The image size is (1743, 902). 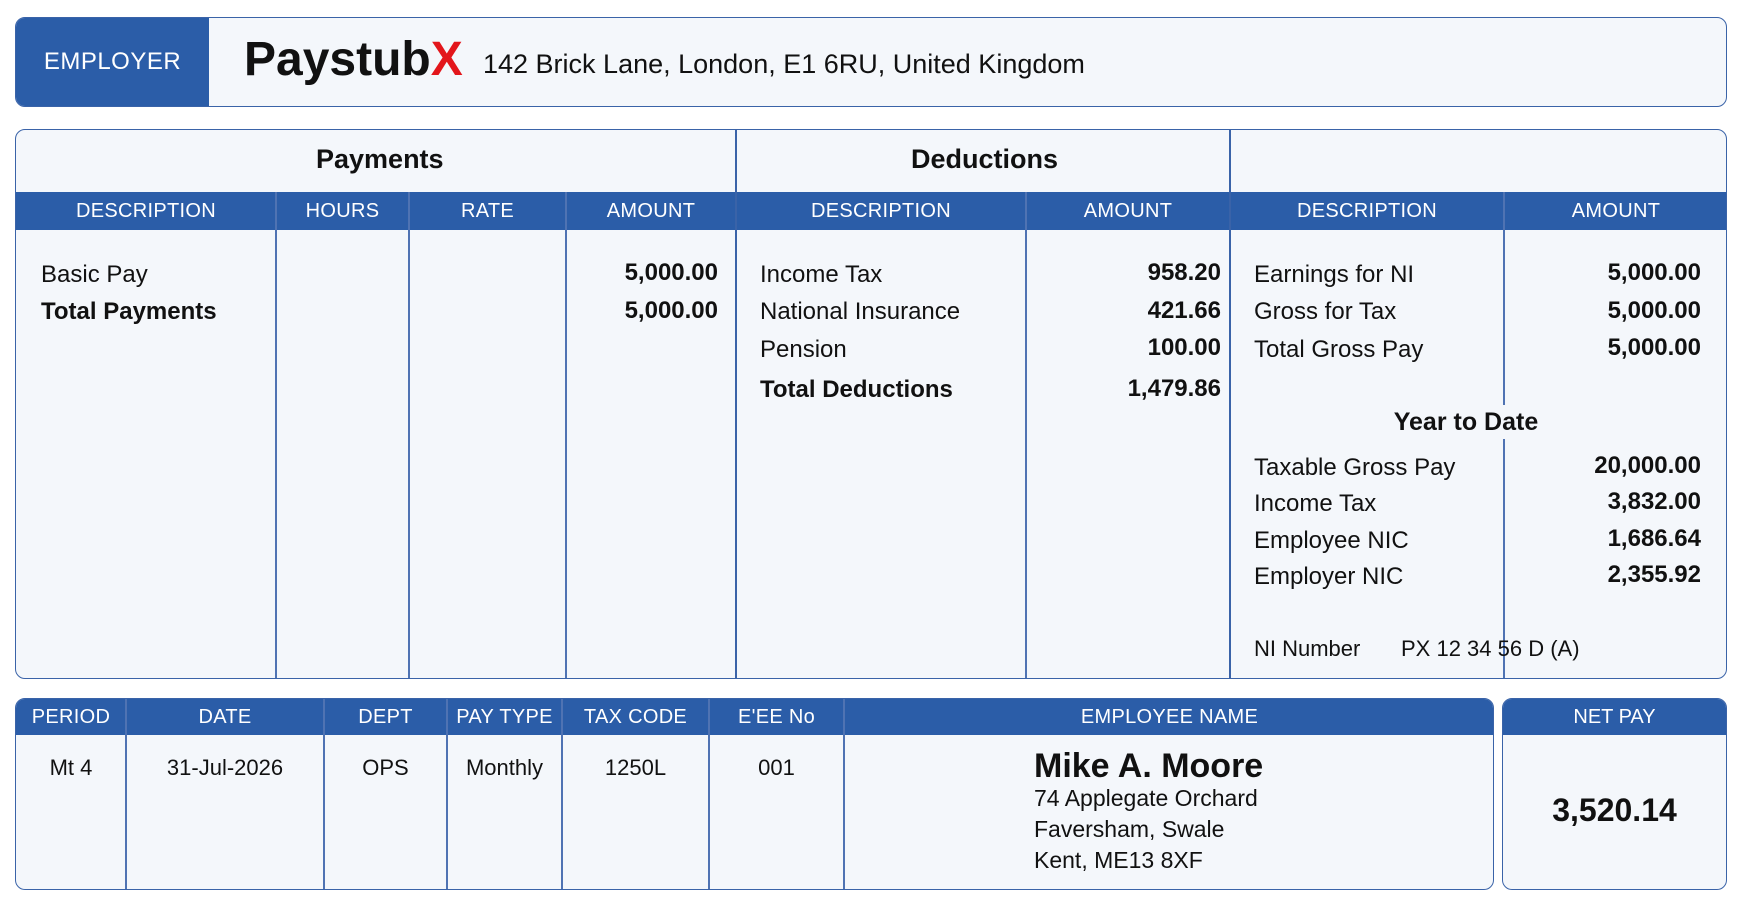 What do you see at coordinates (1169, 716) in the screenshot?
I see `employee-name-header: EMPLOYEE NAME` at bounding box center [1169, 716].